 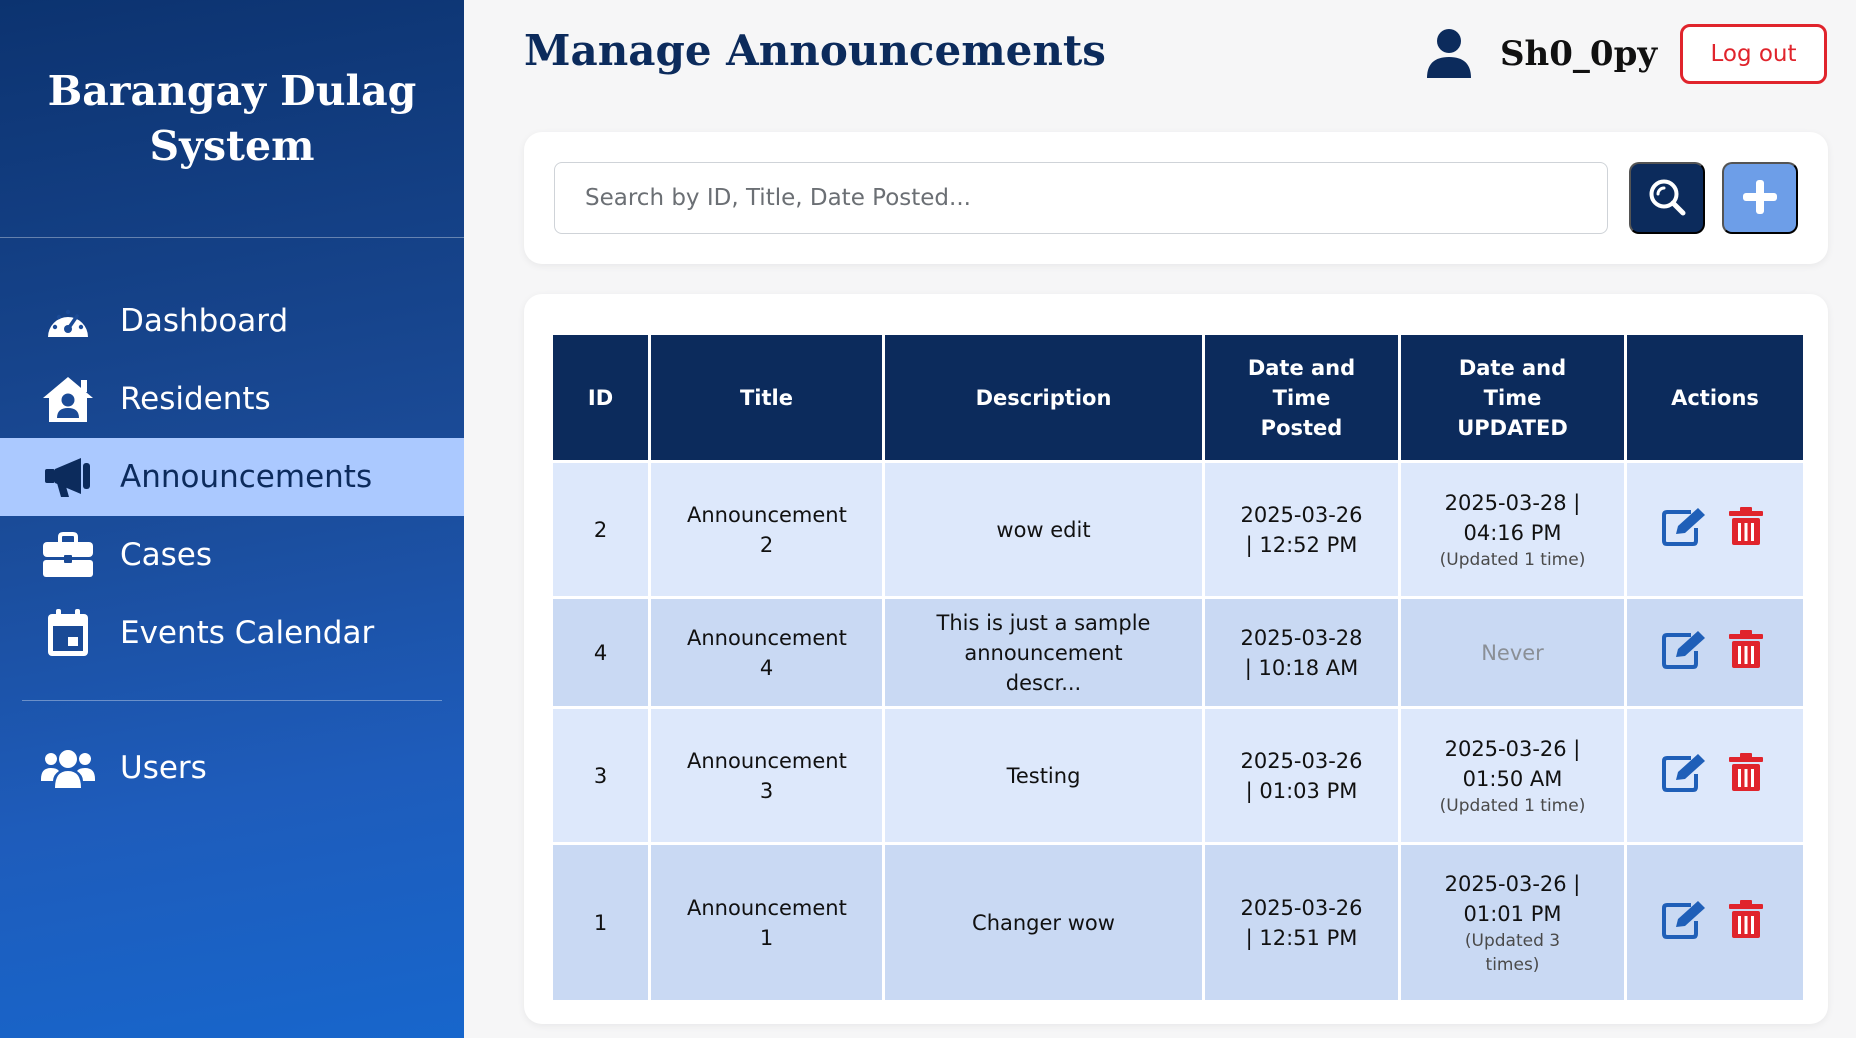 I want to click on cell-date-updated: 2025-03-26 | 01:01 PM (Updated 3 times), so click(x=1512, y=922).